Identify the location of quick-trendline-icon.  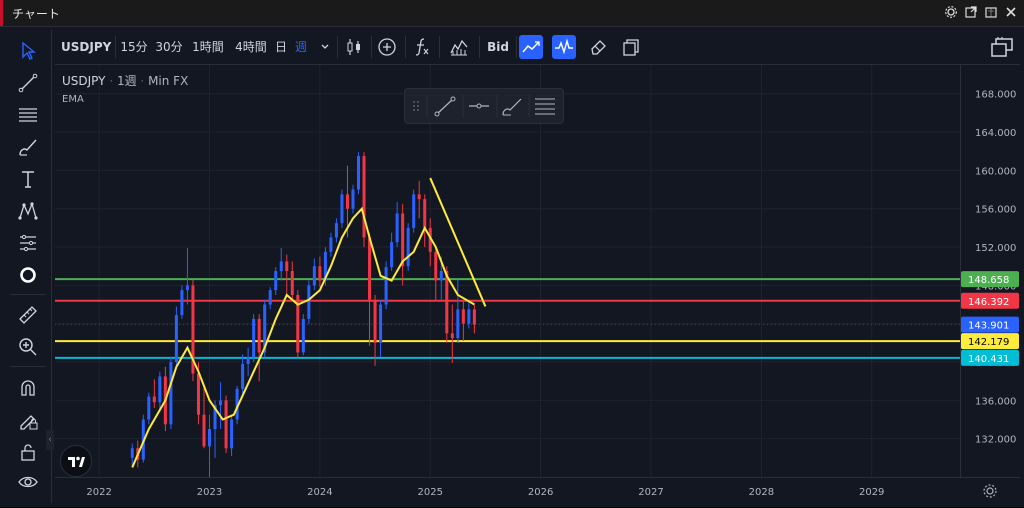
(445, 106).